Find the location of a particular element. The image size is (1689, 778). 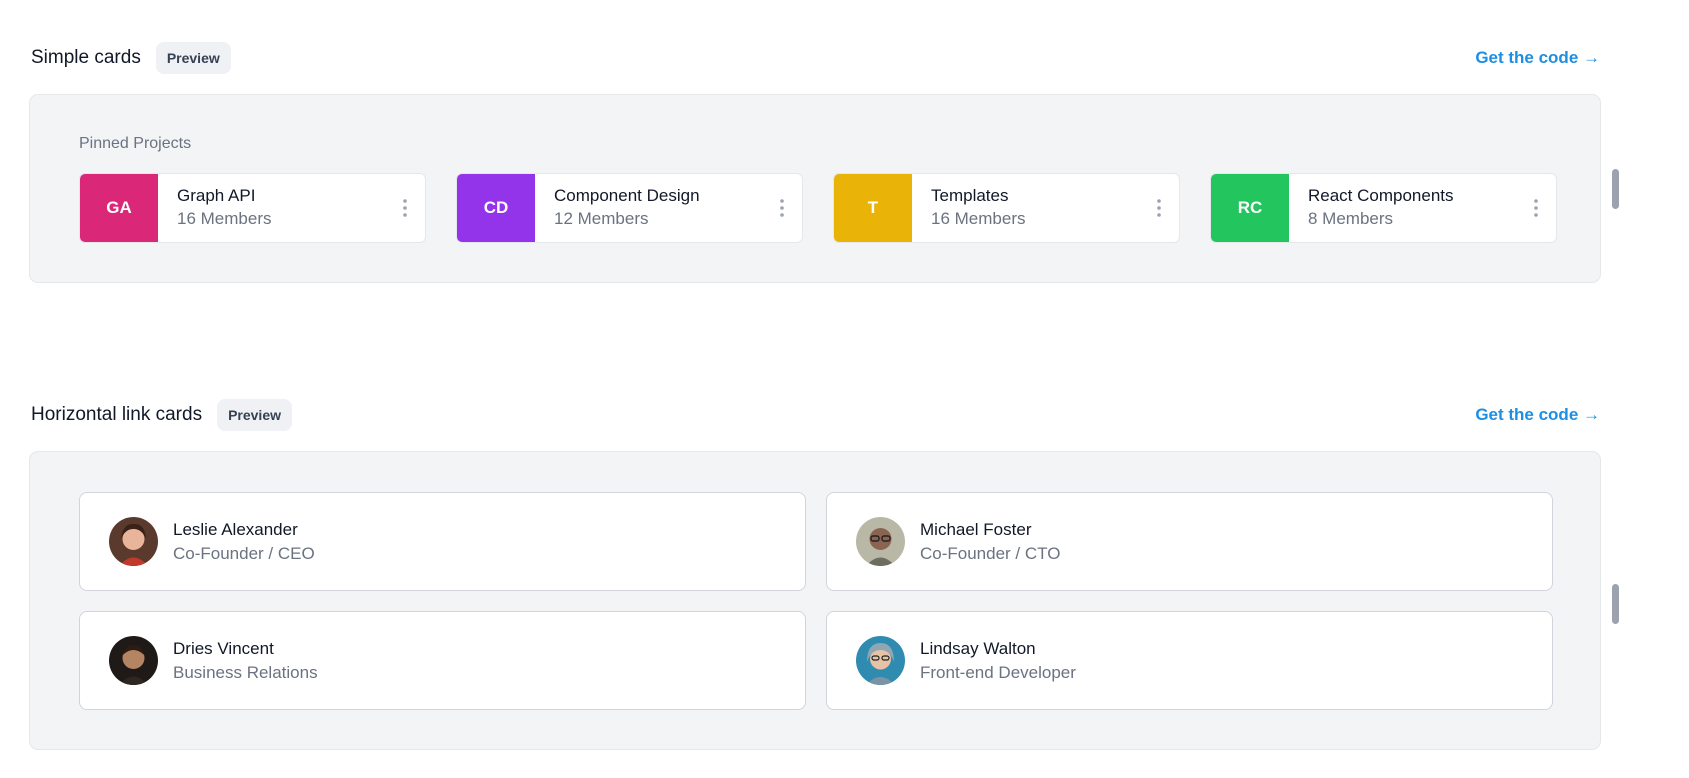

pinned-projects-label: Pinned Projects is located at coordinates (135, 143).